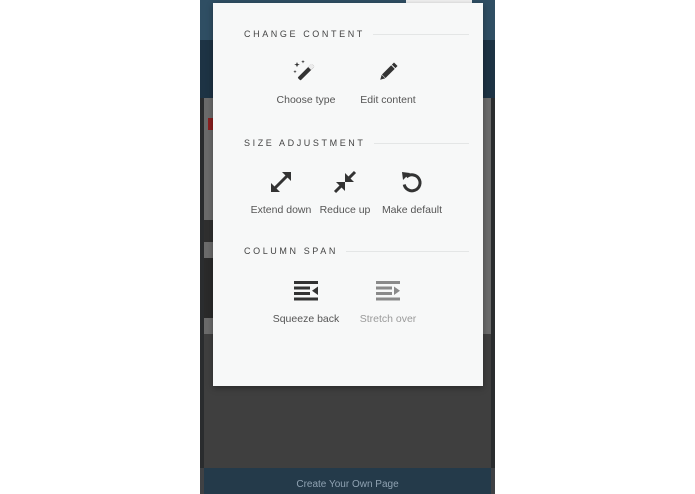 This screenshot has height=494, width=695. What do you see at coordinates (388, 291) in the screenshot?
I see `indent-right-icon` at bounding box center [388, 291].